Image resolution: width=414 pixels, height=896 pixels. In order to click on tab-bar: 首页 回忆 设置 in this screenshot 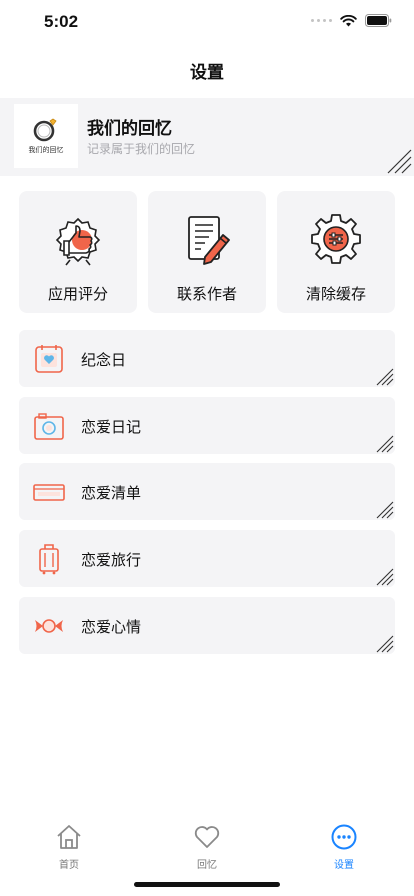, I will do `click(207, 851)`.